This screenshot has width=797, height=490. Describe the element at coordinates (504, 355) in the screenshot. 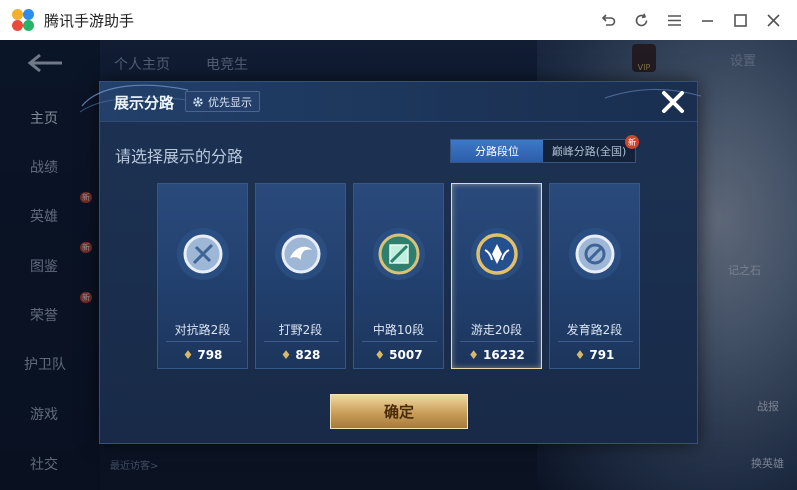

I see `lane-score-value: 16232` at that location.